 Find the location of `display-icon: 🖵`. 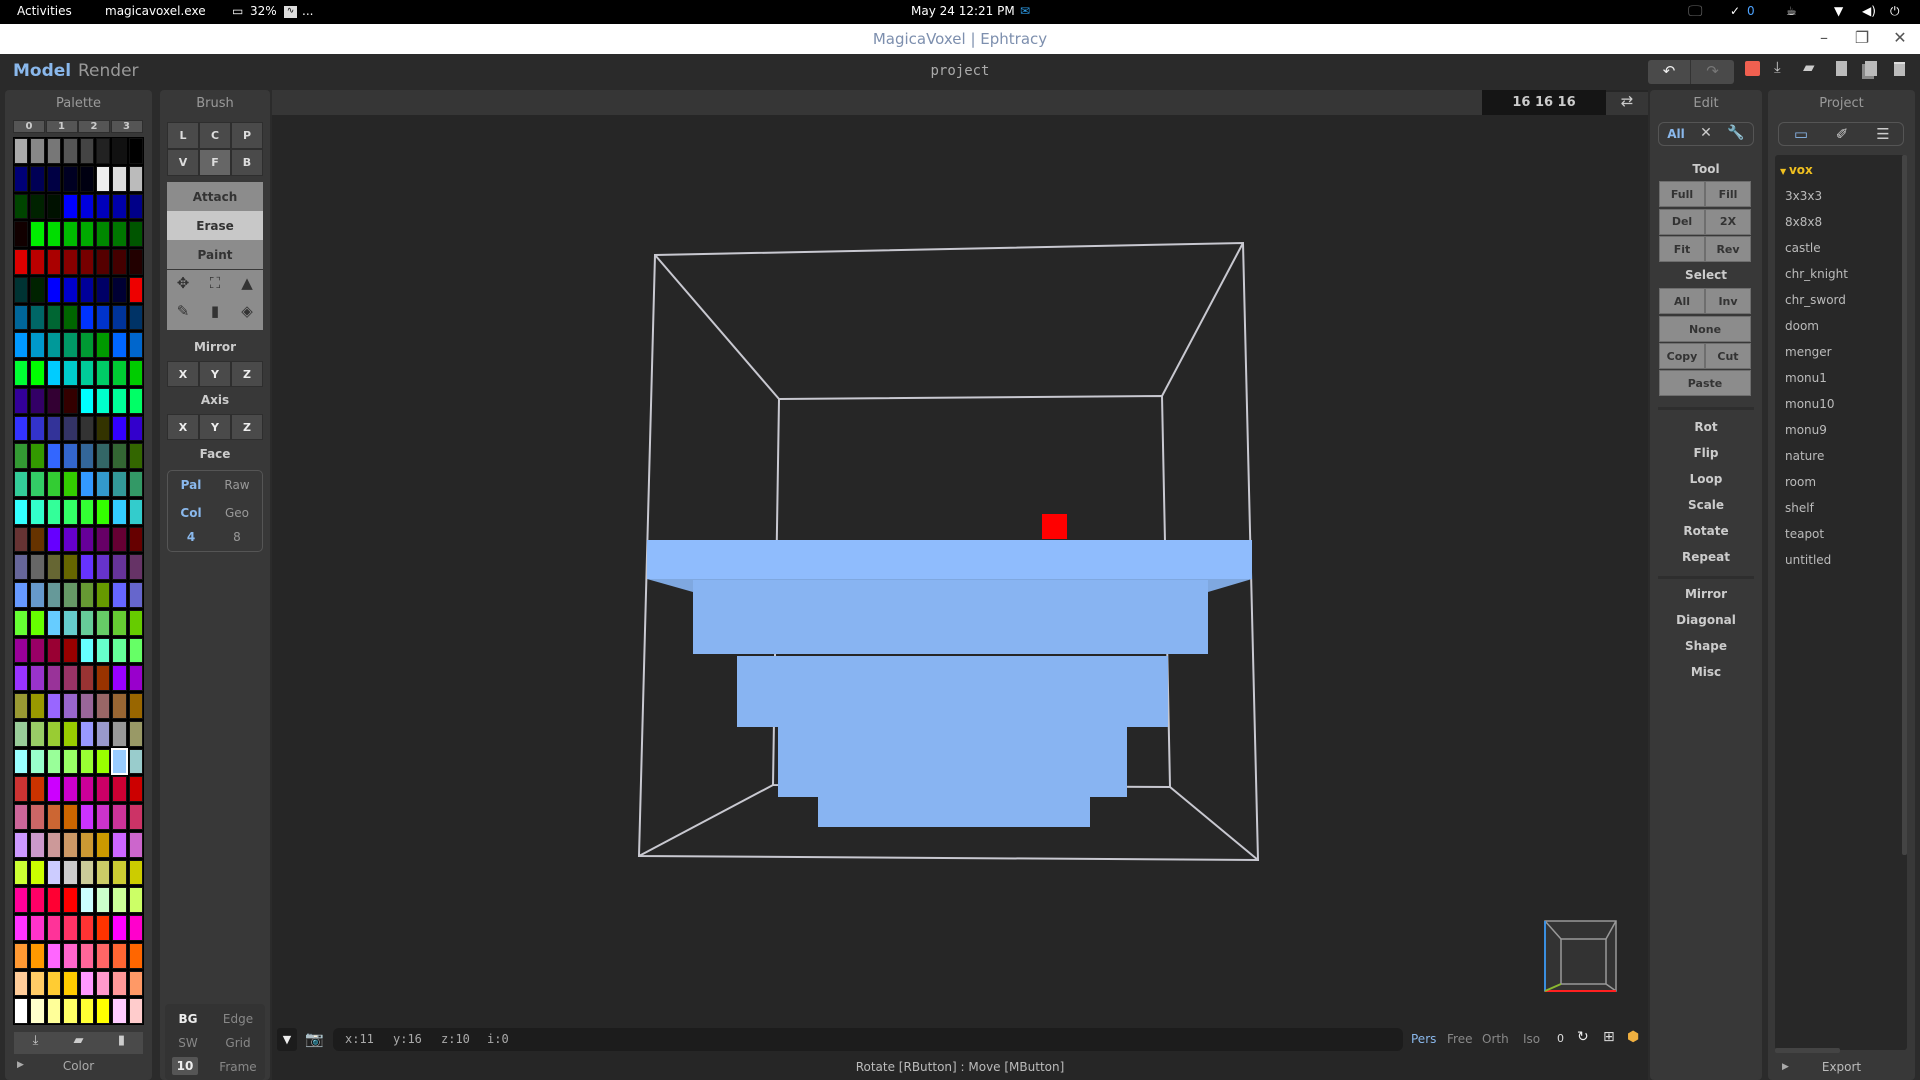

display-icon: 🖵 is located at coordinates (1695, 11).